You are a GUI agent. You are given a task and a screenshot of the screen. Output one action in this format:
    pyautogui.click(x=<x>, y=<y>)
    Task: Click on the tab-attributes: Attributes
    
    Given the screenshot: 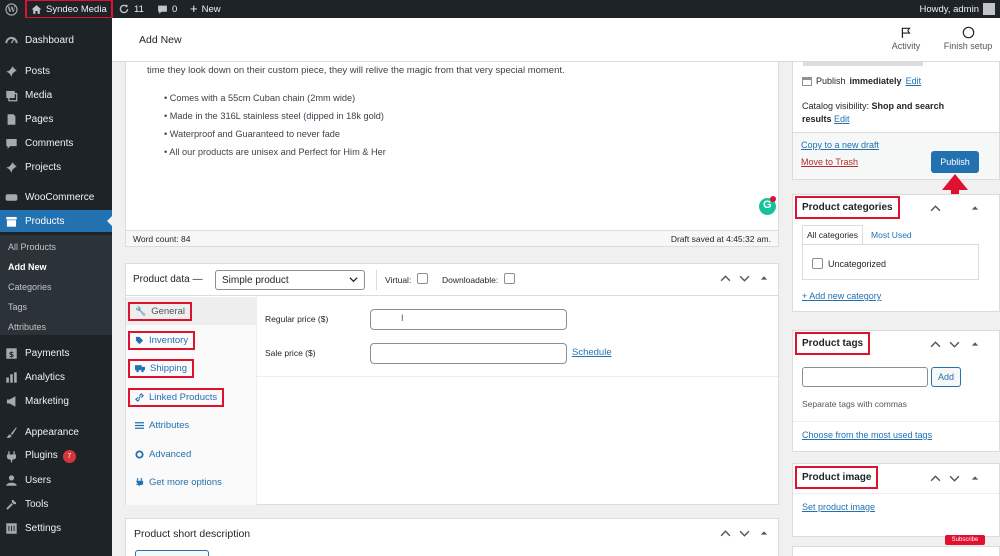 What is the action you would take?
    pyautogui.click(x=191, y=425)
    